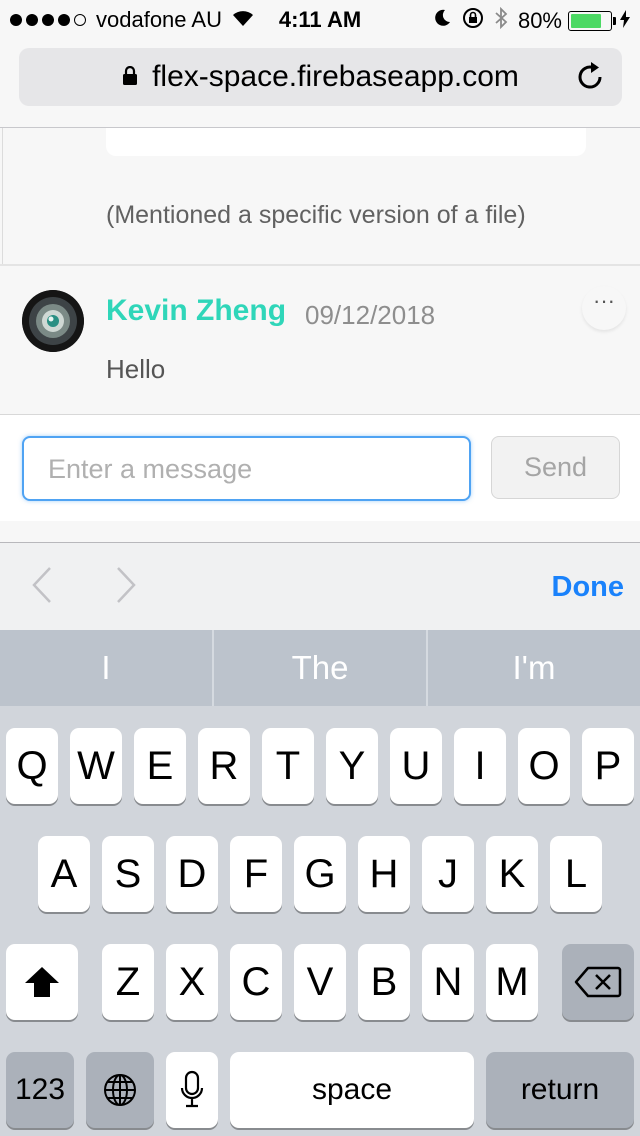 The image size is (640, 1136). Describe the element at coordinates (288, 766) in the screenshot. I see `key-t: T` at that location.